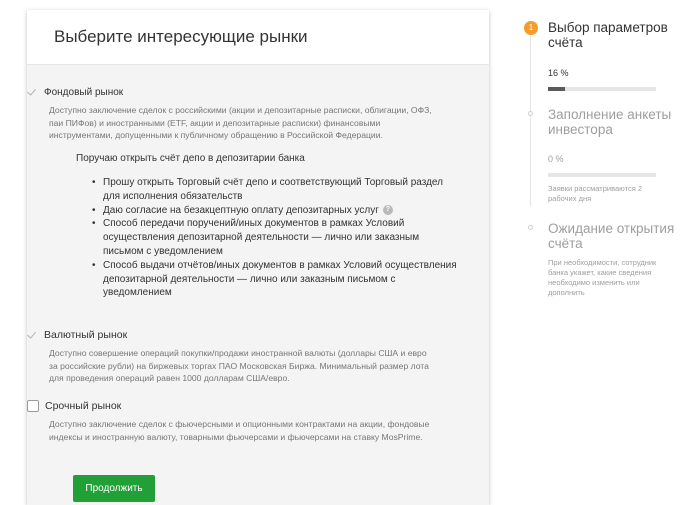  I want to click on step-1-progress-text: 16 %, so click(558, 73).